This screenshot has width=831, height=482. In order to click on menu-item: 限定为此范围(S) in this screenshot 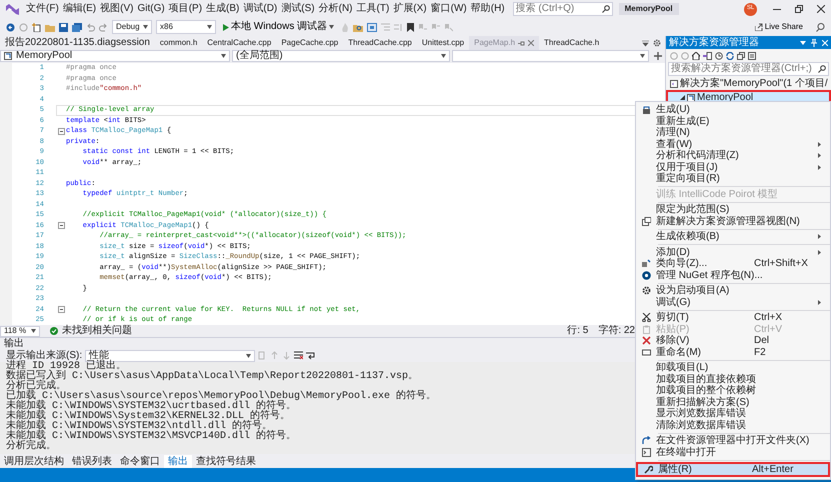, I will do `click(733, 210)`.